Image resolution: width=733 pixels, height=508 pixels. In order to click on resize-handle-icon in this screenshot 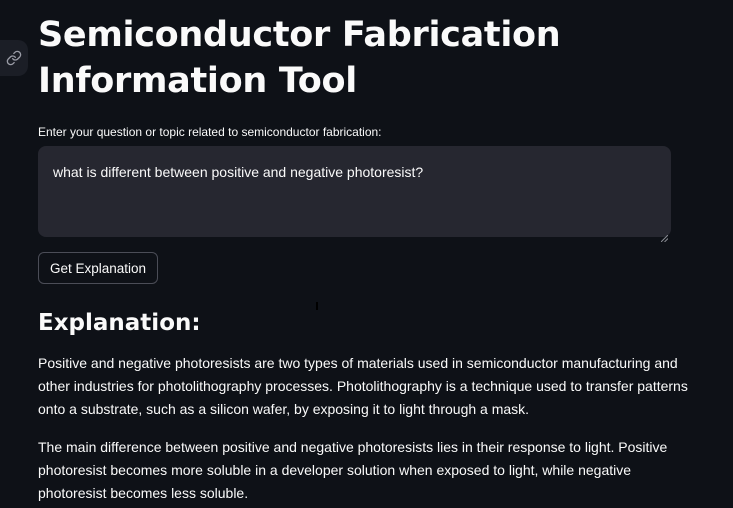, I will do `click(664, 235)`.